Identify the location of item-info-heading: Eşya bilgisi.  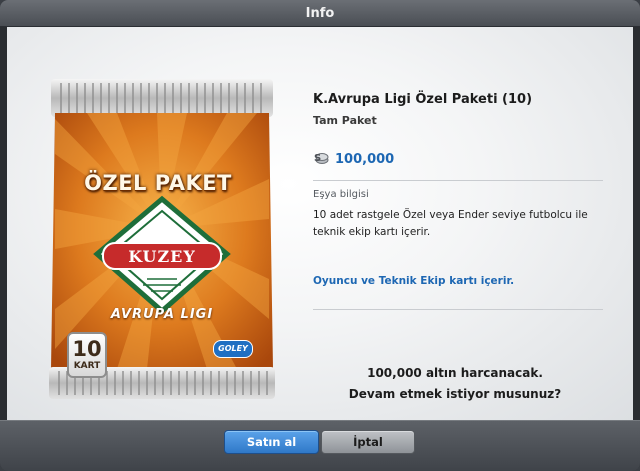
(341, 194).